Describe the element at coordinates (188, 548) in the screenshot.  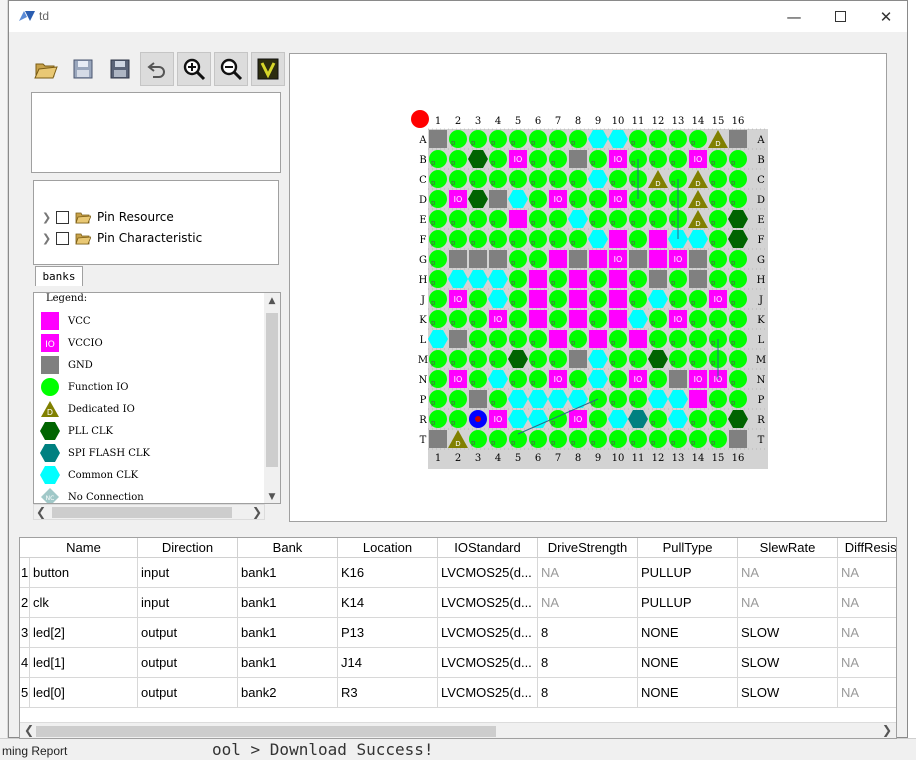
I see `column-header: Direction` at that location.